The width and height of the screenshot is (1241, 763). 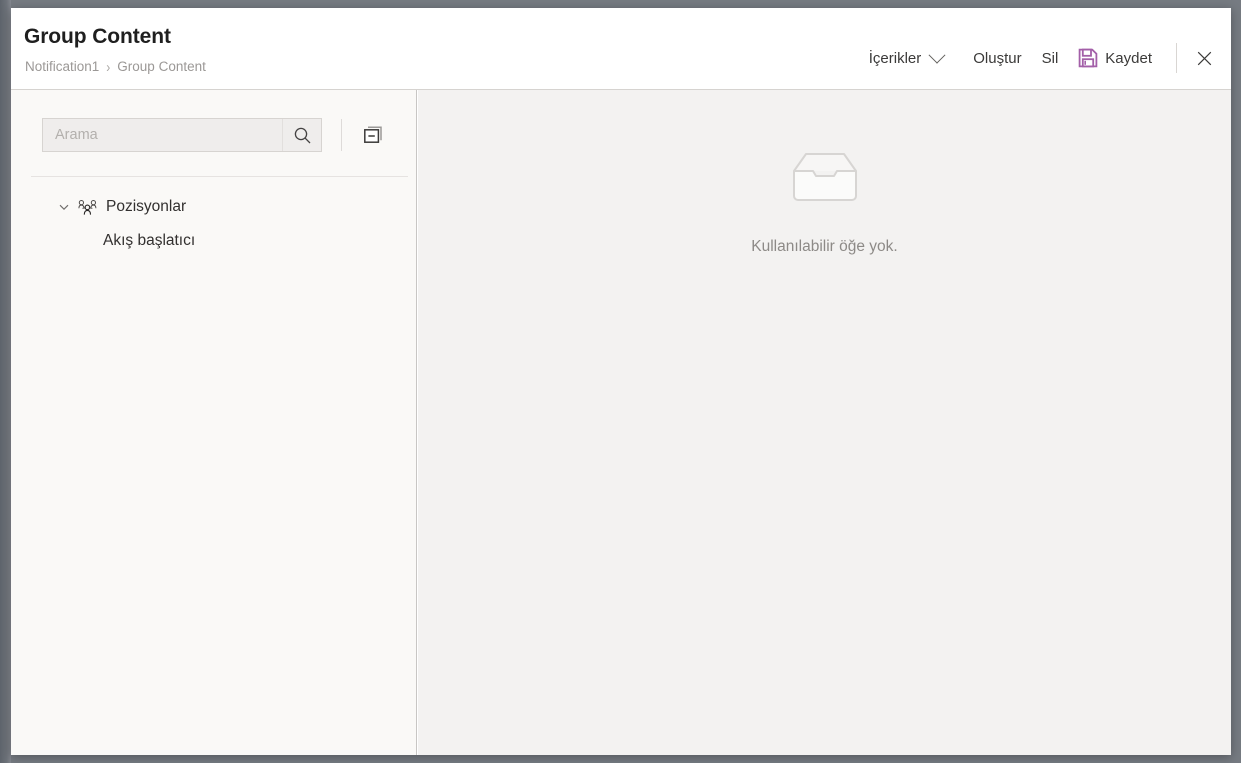 I want to click on tree-child-label: Akış başlatıcı, so click(x=149, y=240).